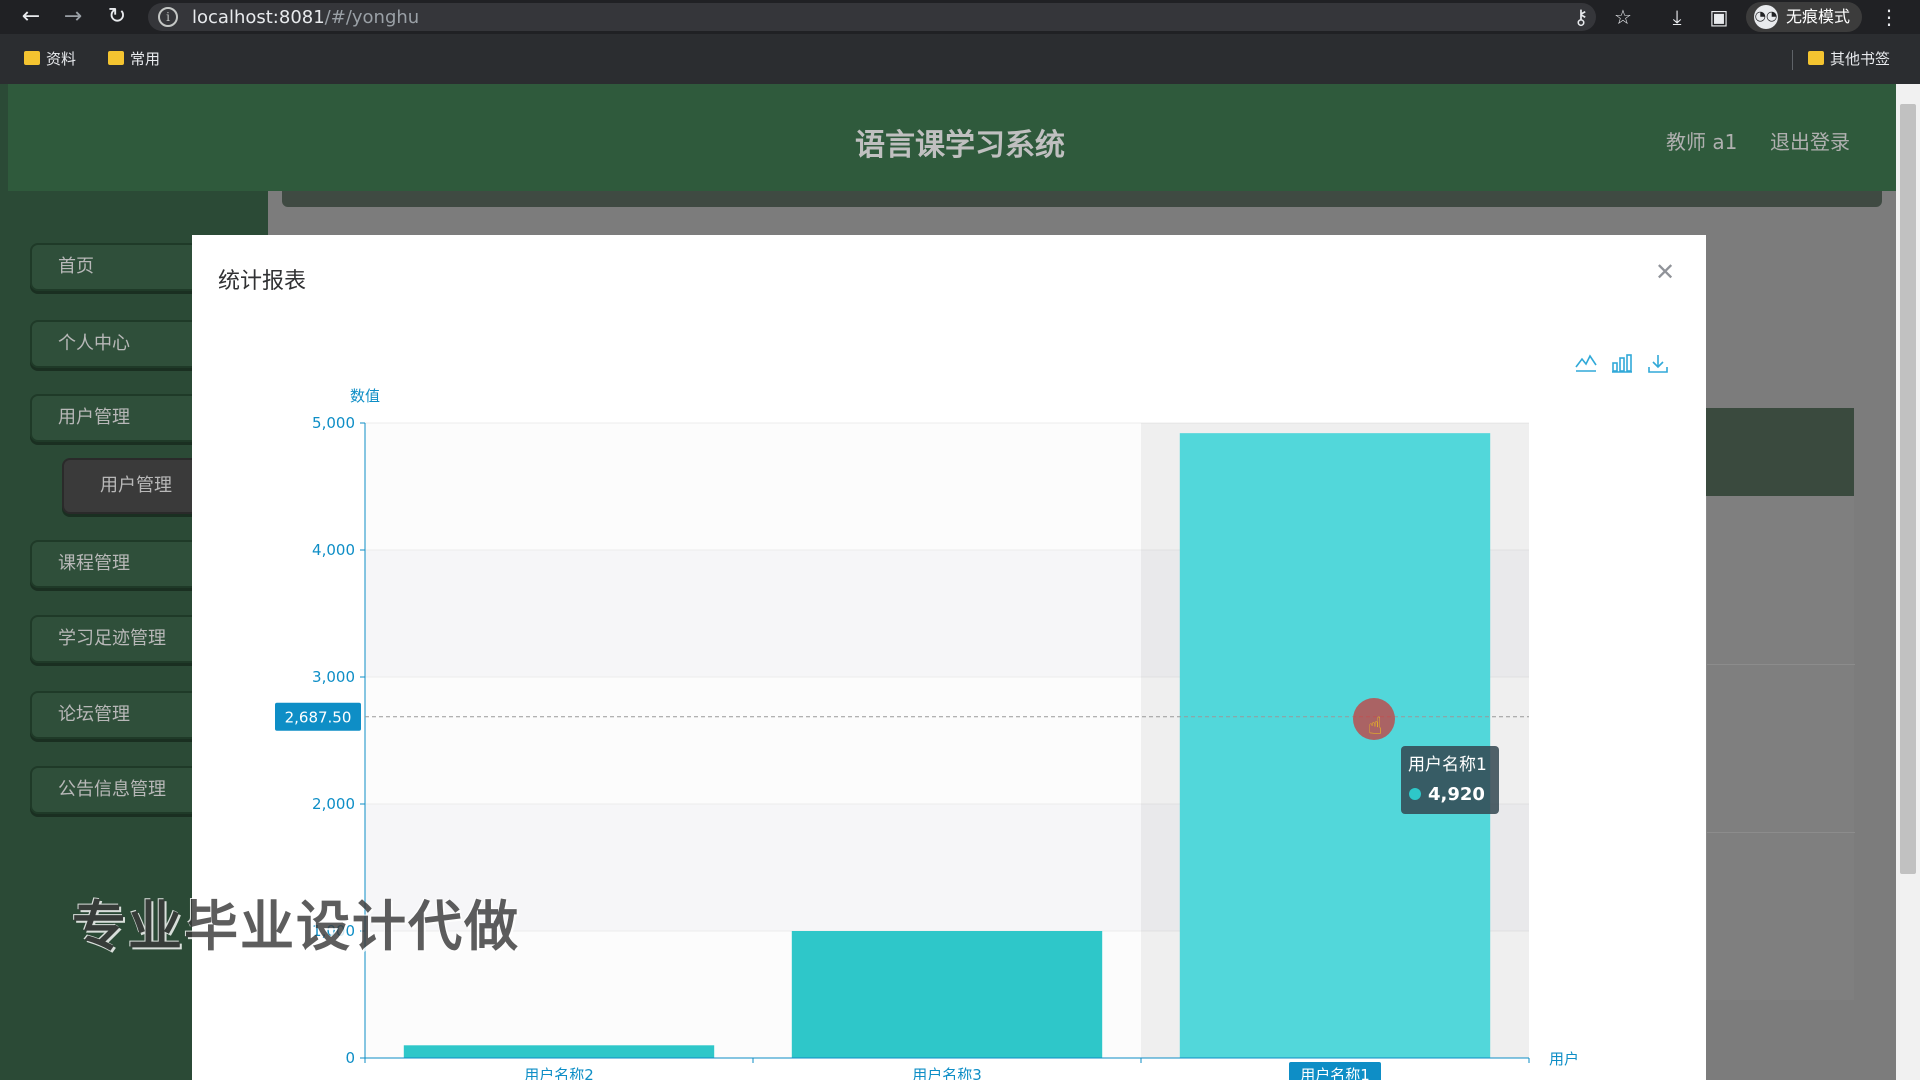 The width and height of the screenshot is (1920, 1080). I want to click on download-icon: ⤓, so click(1677, 17).